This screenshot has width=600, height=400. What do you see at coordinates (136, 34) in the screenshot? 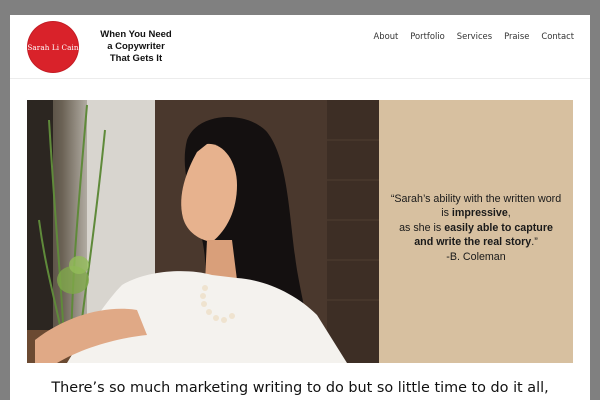
I see `tagline-line-1: When You Need` at bounding box center [136, 34].